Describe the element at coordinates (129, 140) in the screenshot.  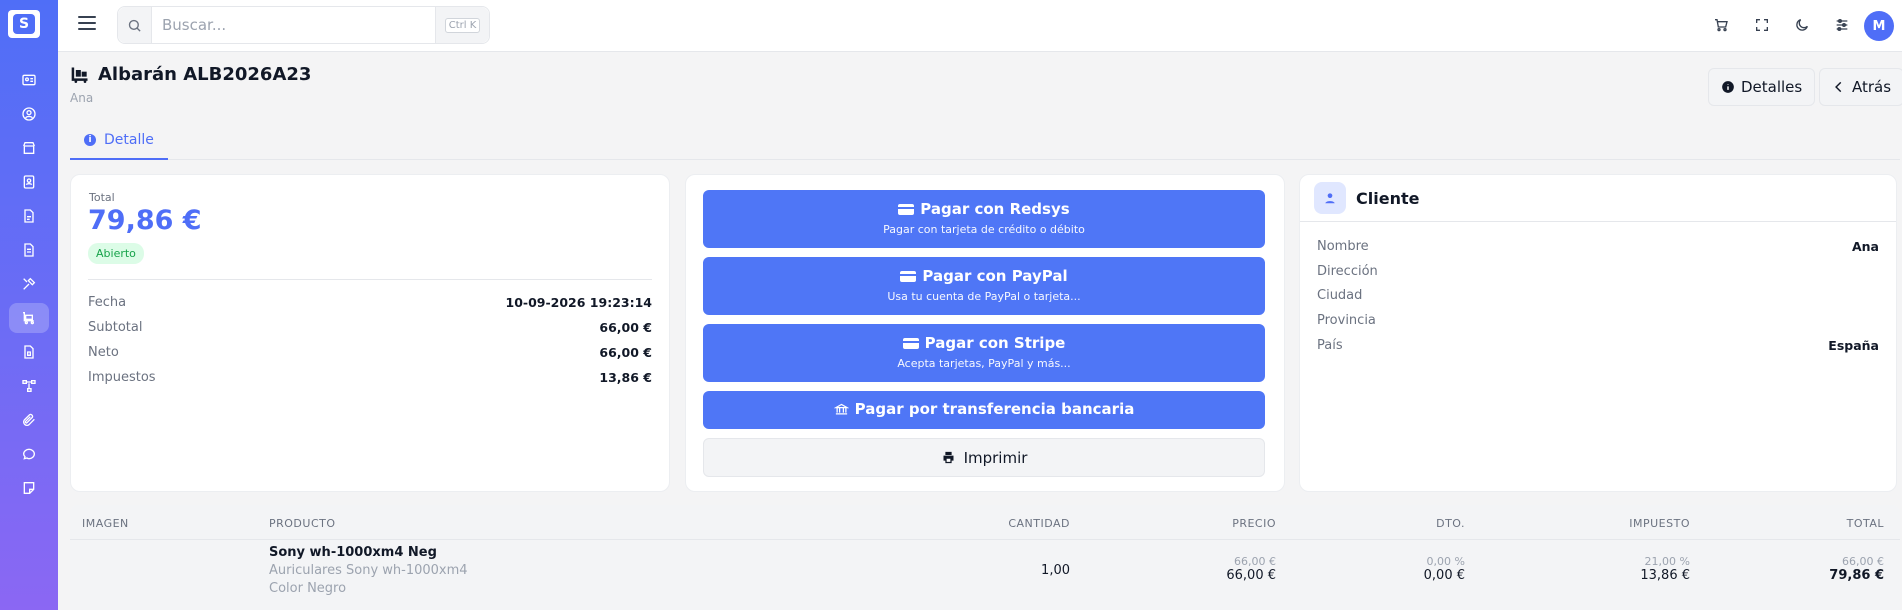
I see `tab-label: Detalle` at that location.